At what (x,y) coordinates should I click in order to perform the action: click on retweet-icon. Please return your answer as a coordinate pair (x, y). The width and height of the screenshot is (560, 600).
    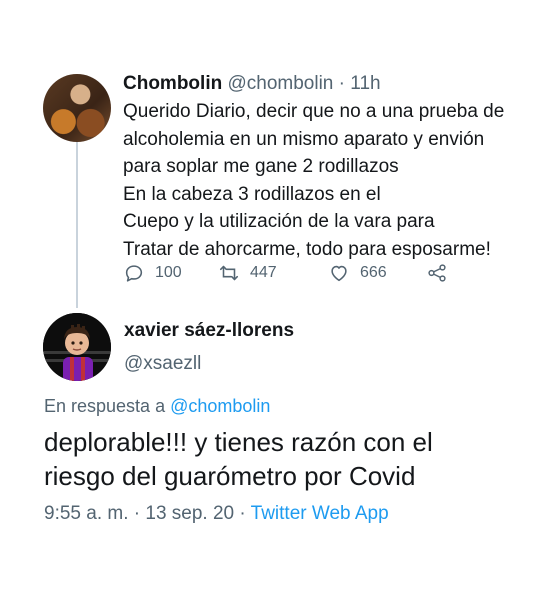
    Looking at the image, I should click on (229, 273).